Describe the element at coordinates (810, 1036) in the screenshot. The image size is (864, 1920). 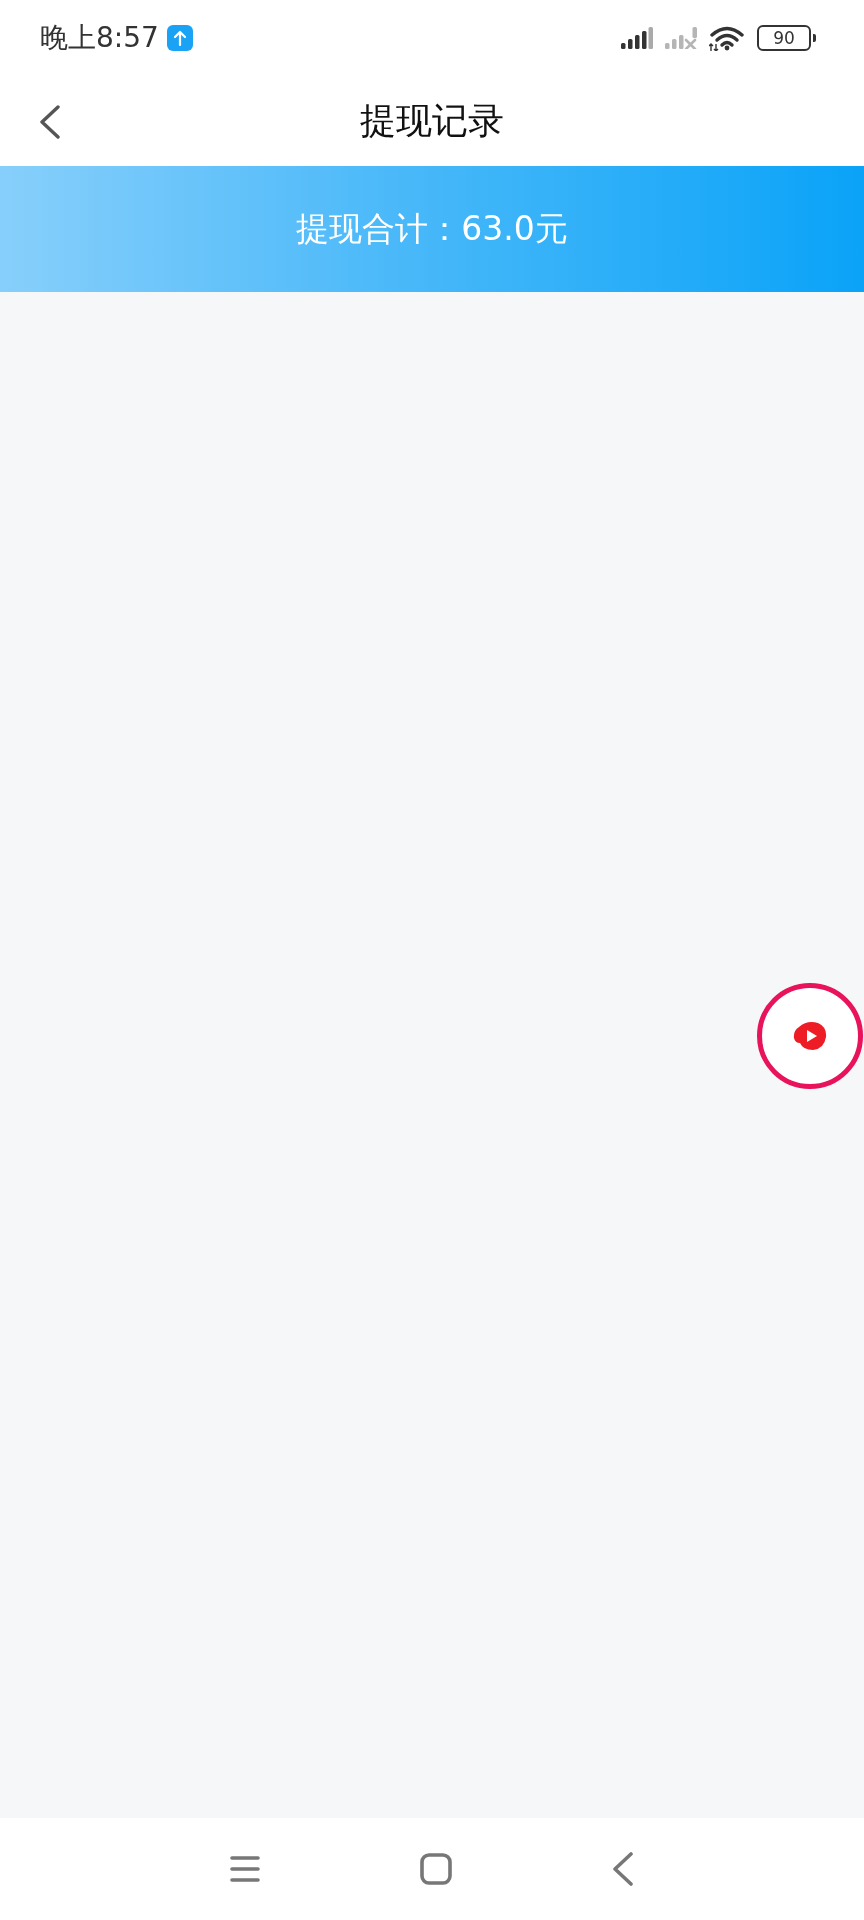
I see `play-icon` at that location.